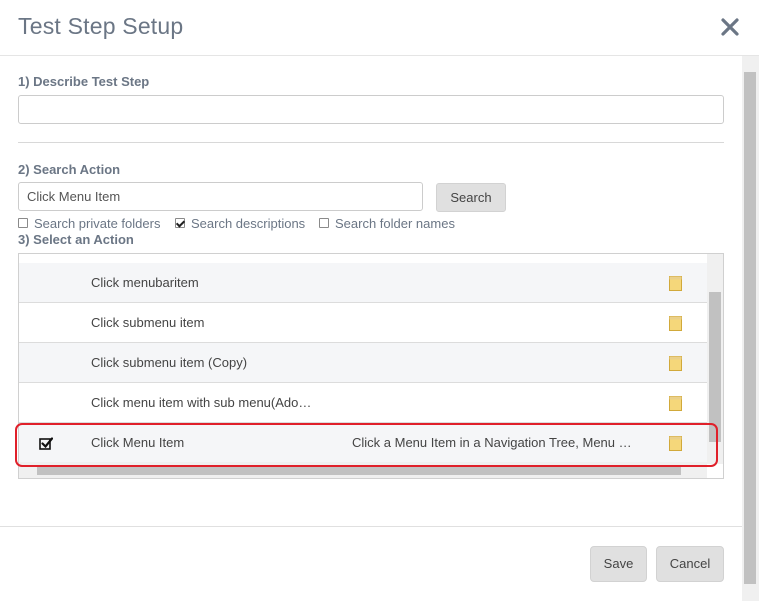 This screenshot has height=601, width=759. I want to click on checked-checkbox-icon, so click(46, 443).